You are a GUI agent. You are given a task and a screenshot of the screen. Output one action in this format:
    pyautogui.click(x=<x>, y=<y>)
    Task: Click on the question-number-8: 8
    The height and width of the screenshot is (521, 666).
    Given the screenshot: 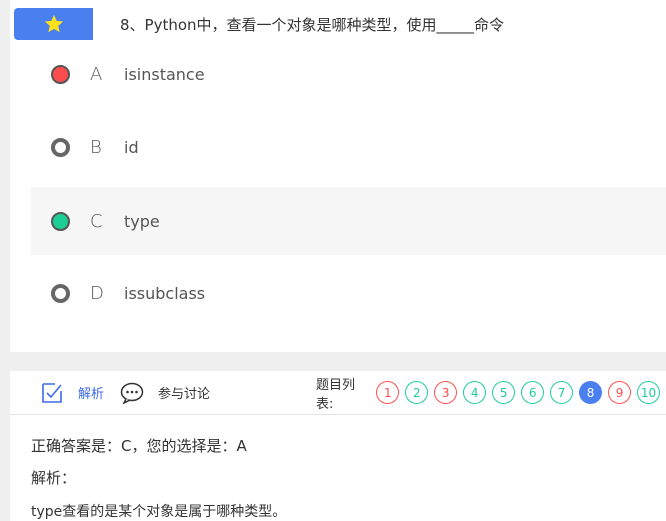 What is the action you would take?
    pyautogui.click(x=591, y=392)
    